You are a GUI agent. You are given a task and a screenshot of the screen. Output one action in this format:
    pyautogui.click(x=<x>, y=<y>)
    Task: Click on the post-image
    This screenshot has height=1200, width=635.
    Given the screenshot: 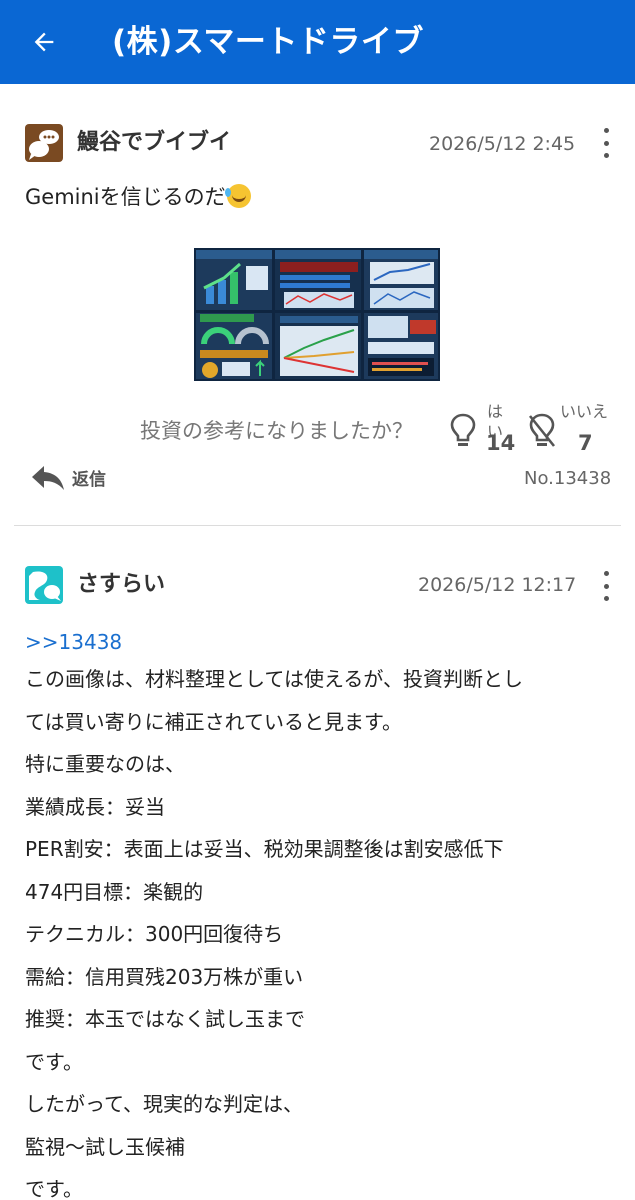 What is the action you would take?
    pyautogui.click(x=317, y=314)
    